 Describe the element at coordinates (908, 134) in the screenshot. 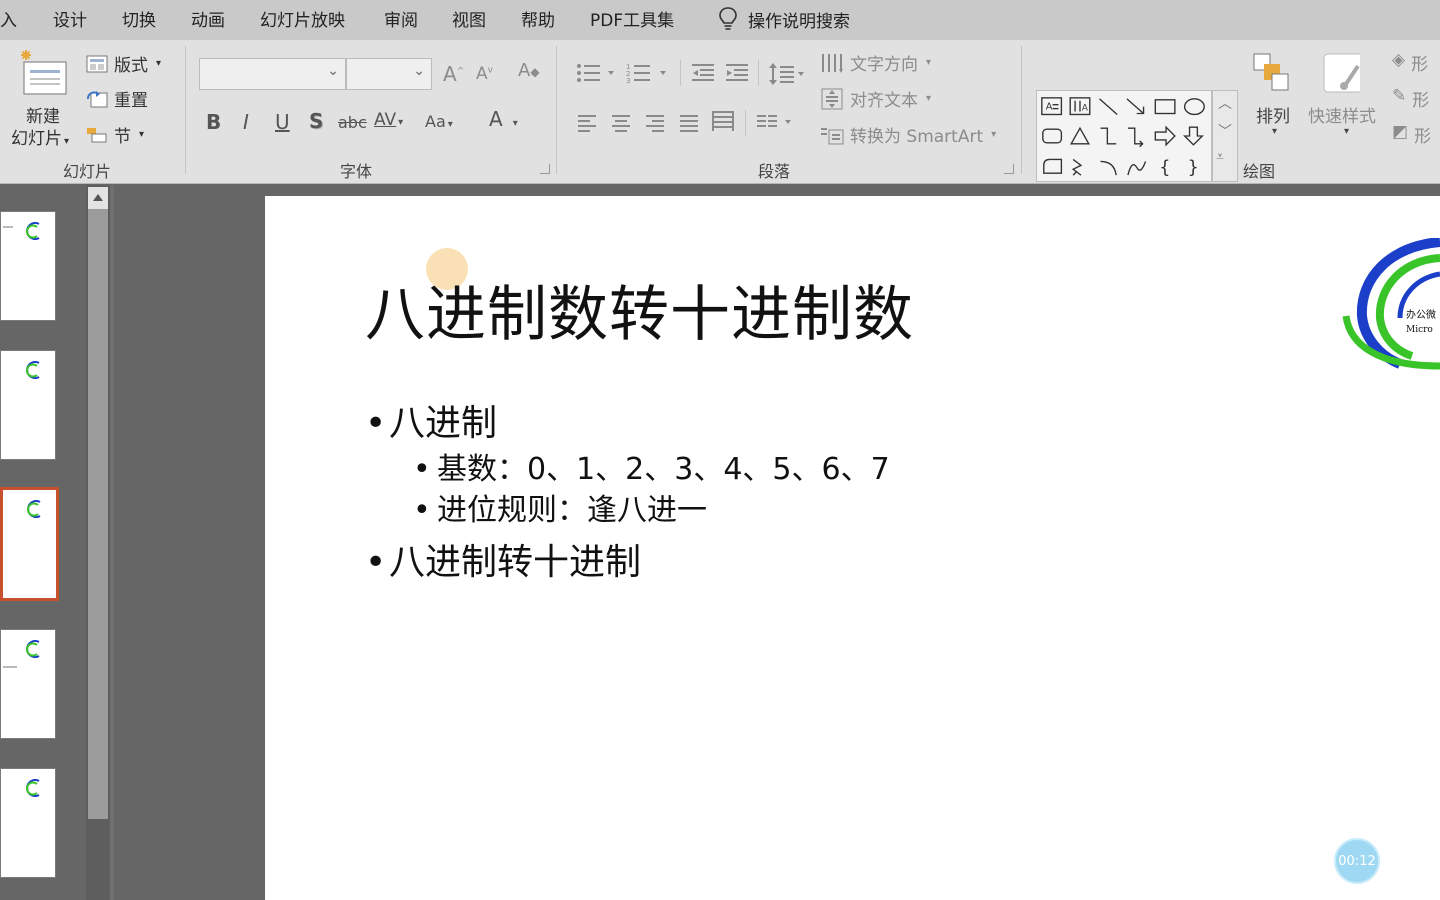

I see `convert-smartart-button: 转换为 SmartArt ▾` at that location.